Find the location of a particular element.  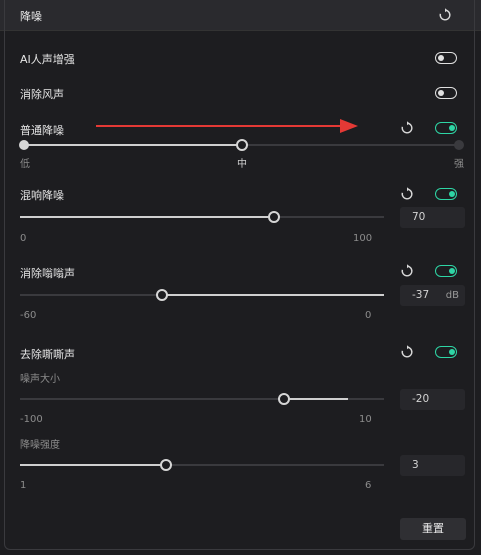

denoise-strength-value: 3 is located at coordinates (415, 465).